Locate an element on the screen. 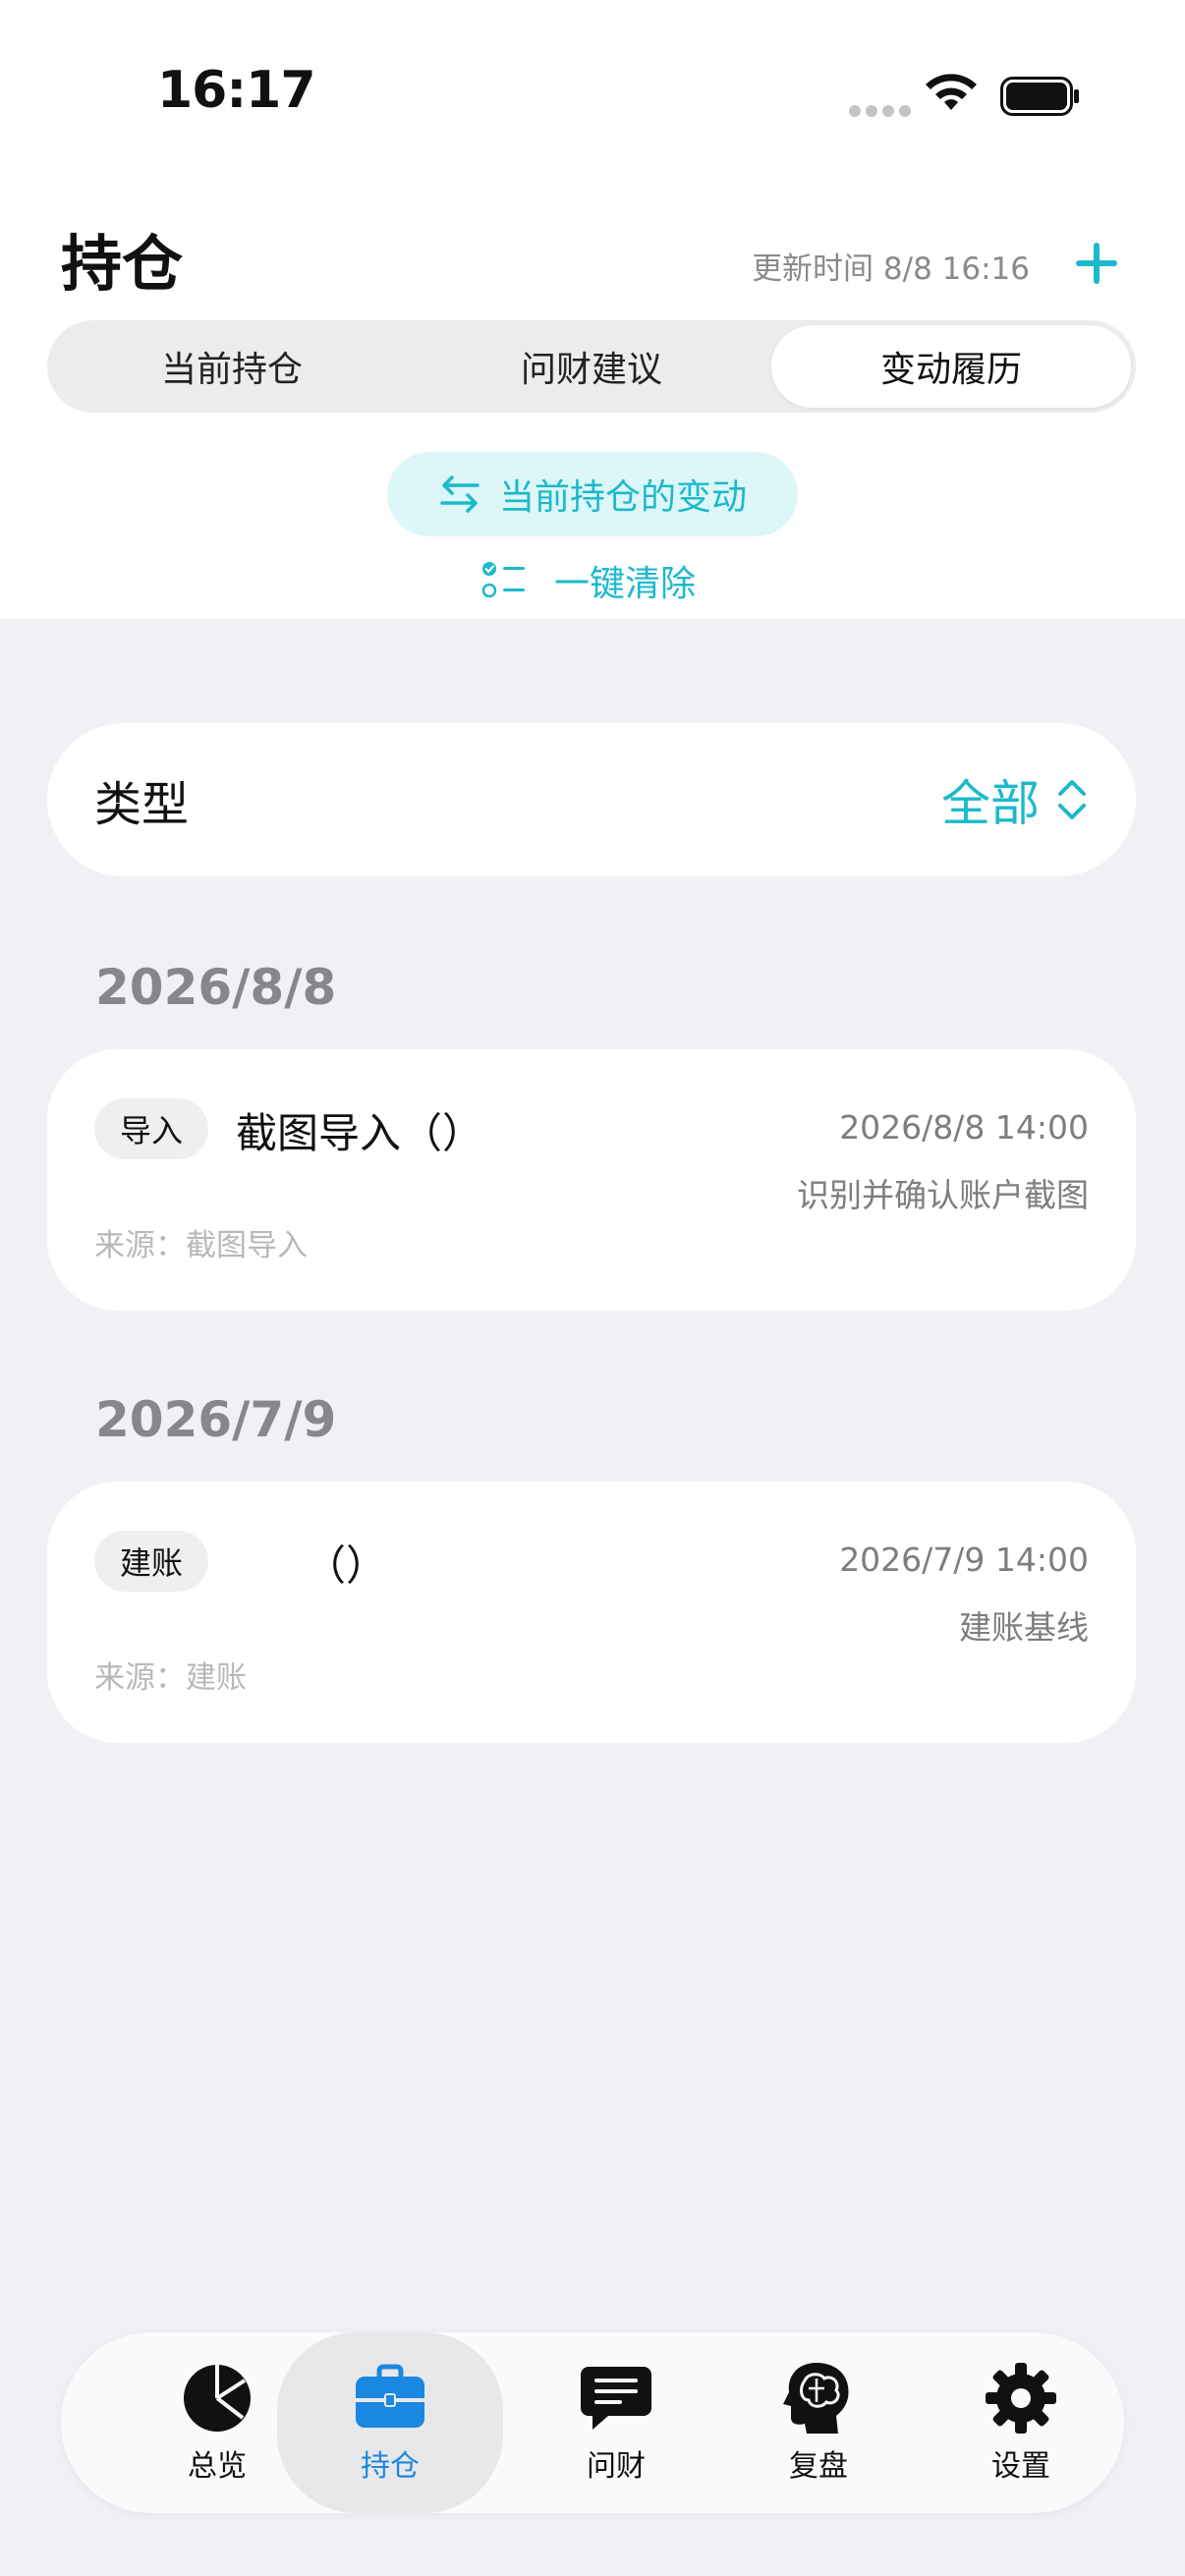 The height and width of the screenshot is (2576, 1185). brain-head-icon is located at coordinates (816, 2398).